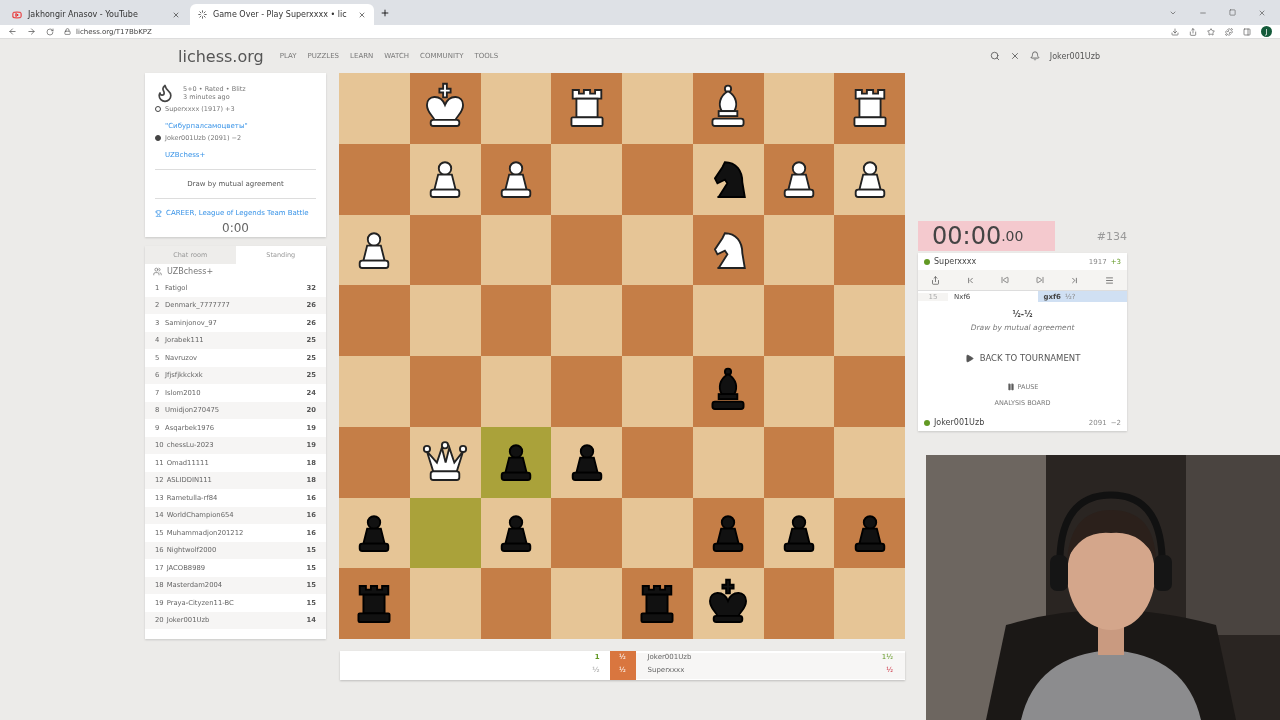  I want to click on tournament-clock: 0:00, so click(235, 228).